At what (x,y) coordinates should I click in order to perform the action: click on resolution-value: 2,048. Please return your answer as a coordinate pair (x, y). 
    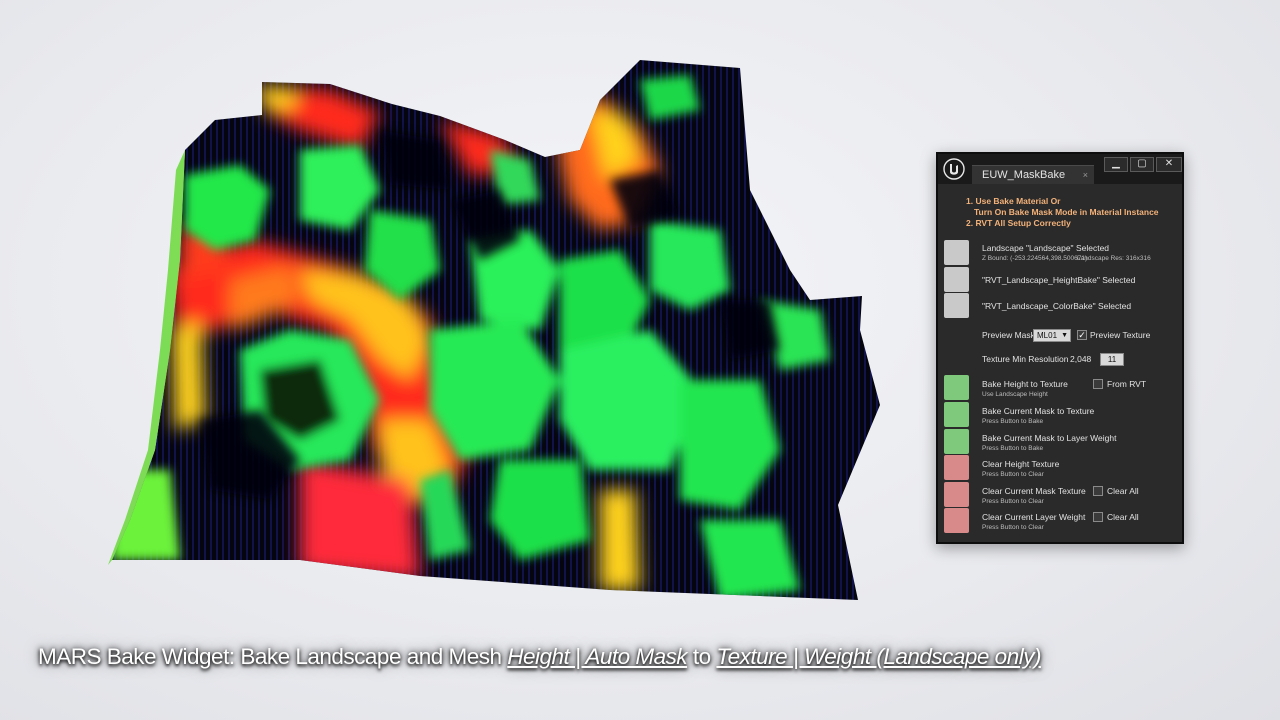
    Looking at the image, I should click on (1081, 359).